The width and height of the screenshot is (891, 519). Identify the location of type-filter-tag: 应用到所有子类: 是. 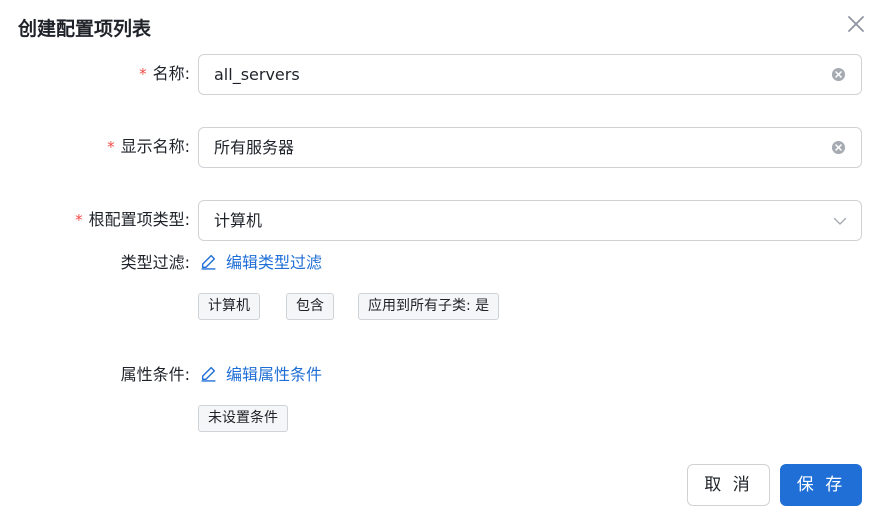
(429, 306).